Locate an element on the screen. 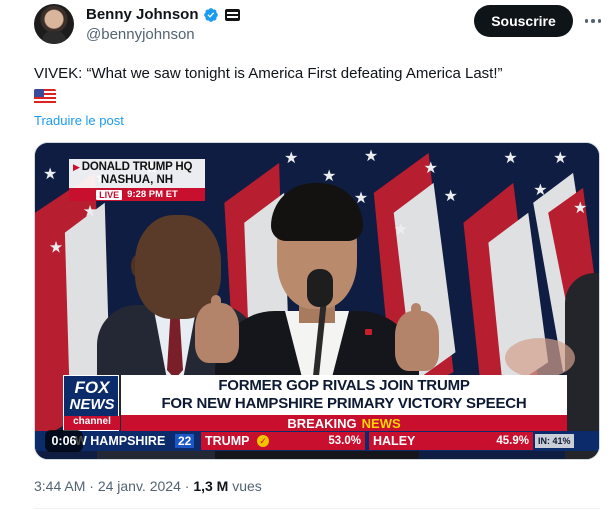 The height and width of the screenshot is (510, 612). breaking-word: BREAKING is located at coordinates (322, 423).